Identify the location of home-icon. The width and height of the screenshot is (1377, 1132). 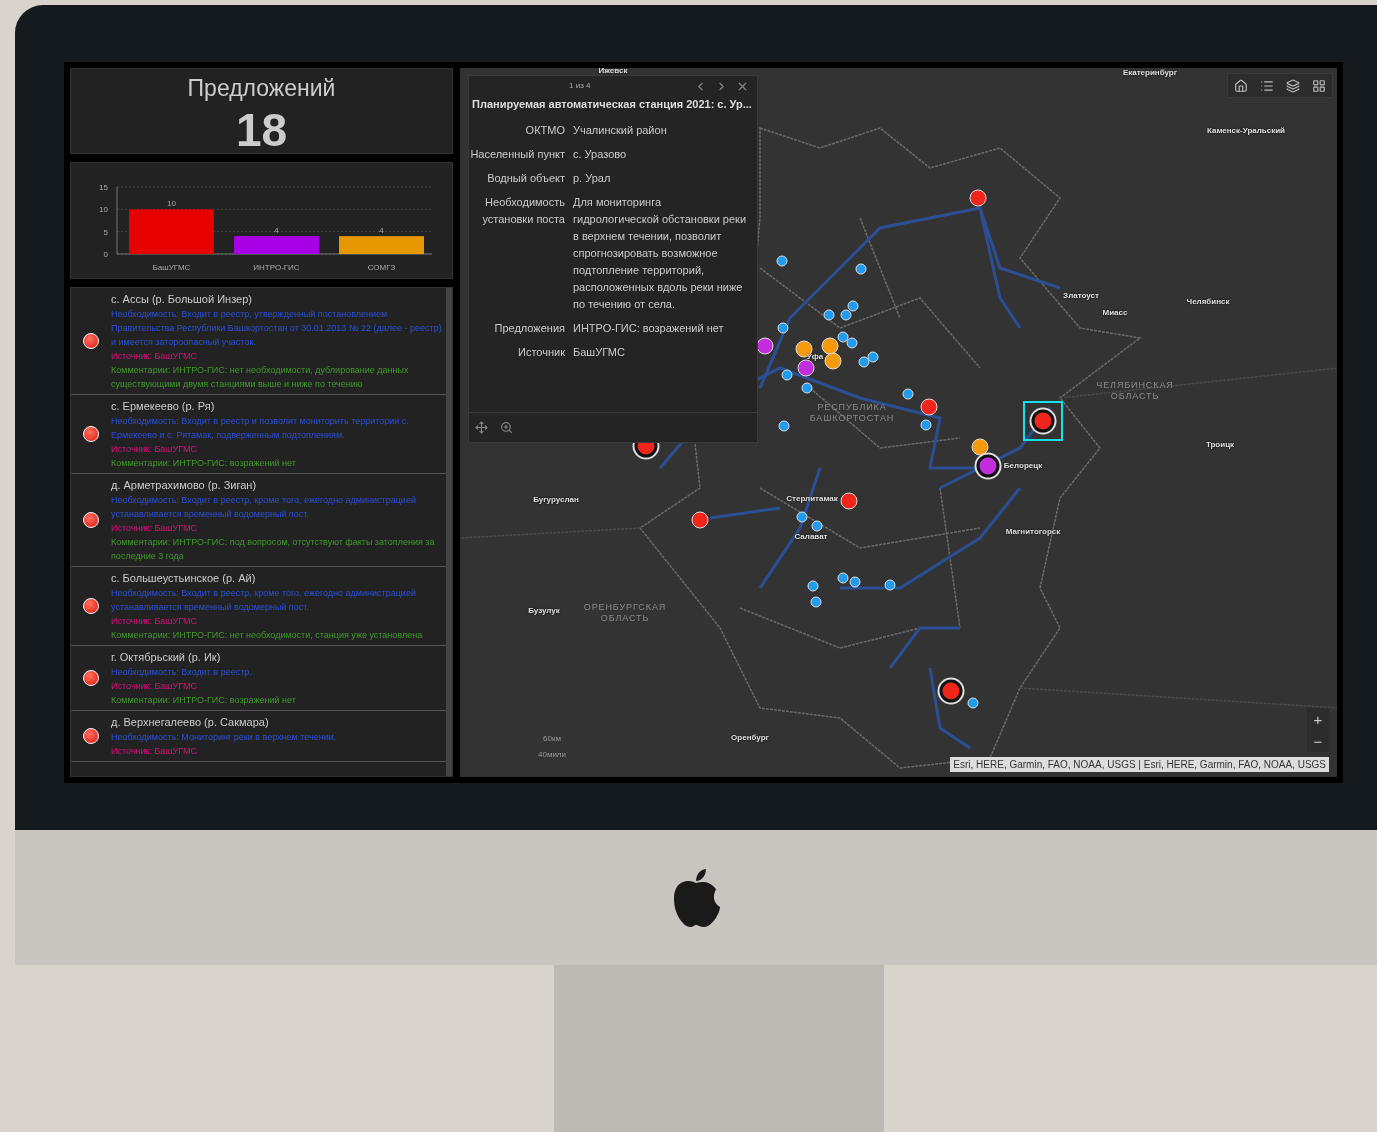
(1241, 85).